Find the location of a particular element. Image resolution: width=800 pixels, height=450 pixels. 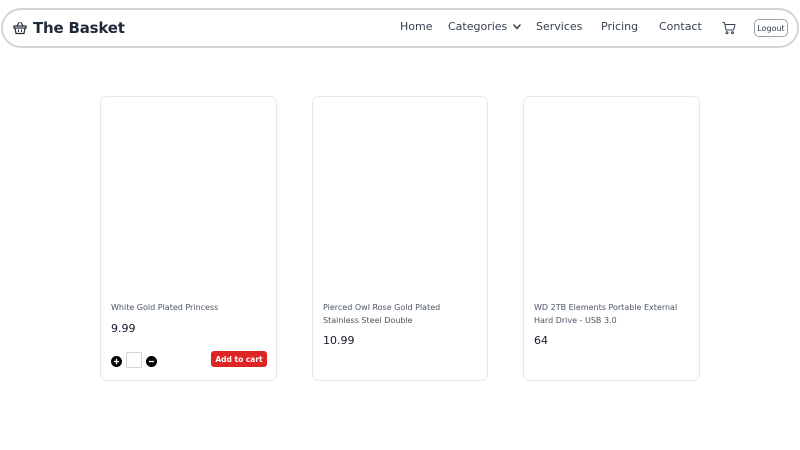

chevron-down-icon is located at coordinates (517, 26).